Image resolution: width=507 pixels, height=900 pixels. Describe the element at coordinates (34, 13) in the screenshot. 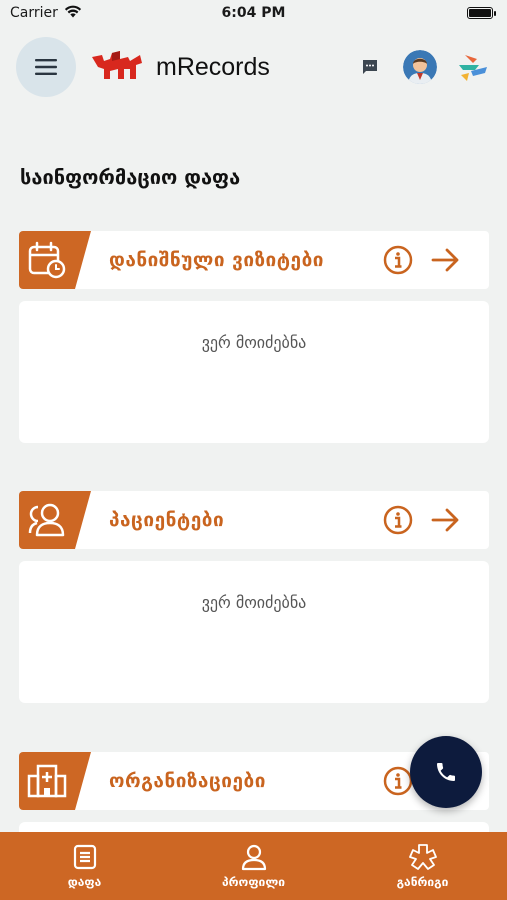

I see `carrier-label: Carrier` at that location.